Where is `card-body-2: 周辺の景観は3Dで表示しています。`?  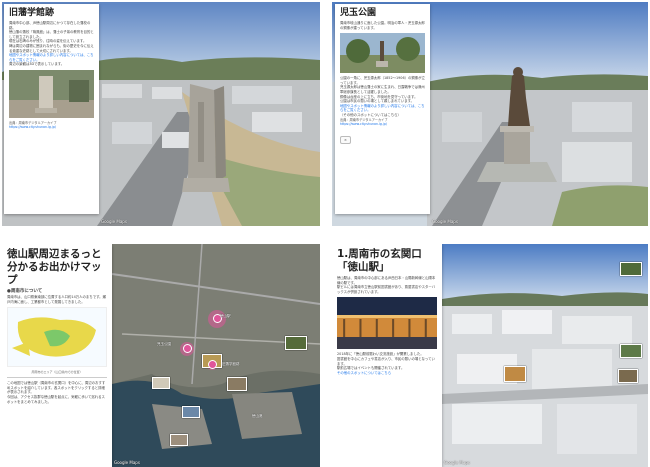 card-body-2: 周辺の景観は3Dで表示しています。 is located at coordinates (37, 64).